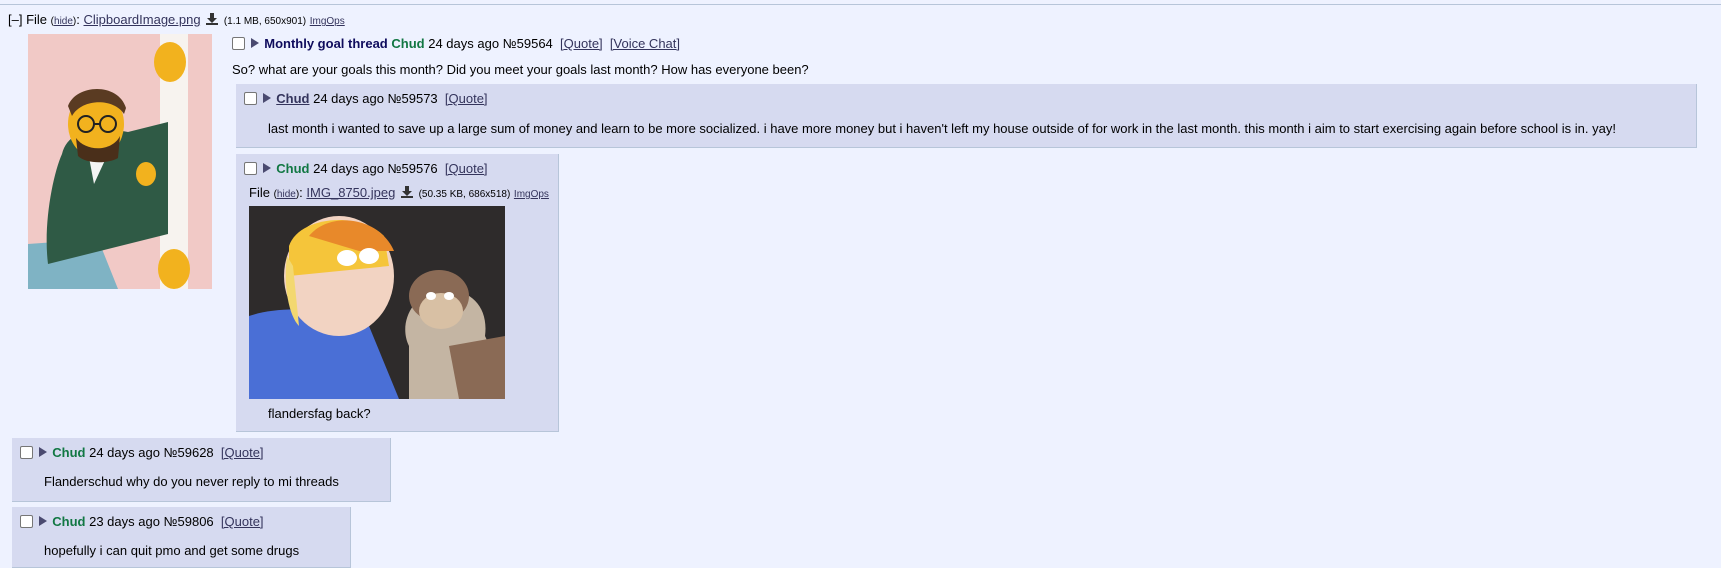  What do you see at coordinates (254, 43) in the screenshot?
I see `op-menu-arrow-icon` at bounding box center [254, 43].